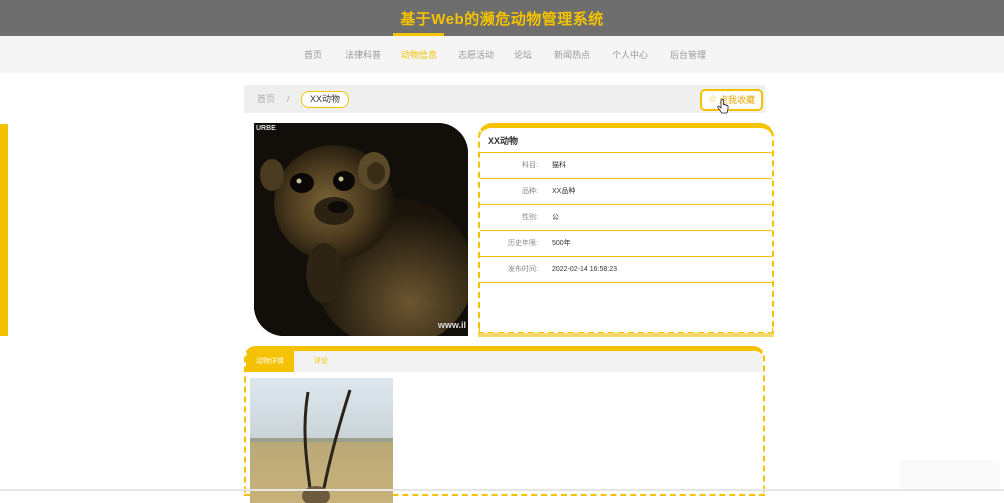 The width and height of the screenshot is (1004, 503). Describe the element at coordinates (572, 54) in the screenshot. I see `nav-item-news: 新闻热点` at that location.